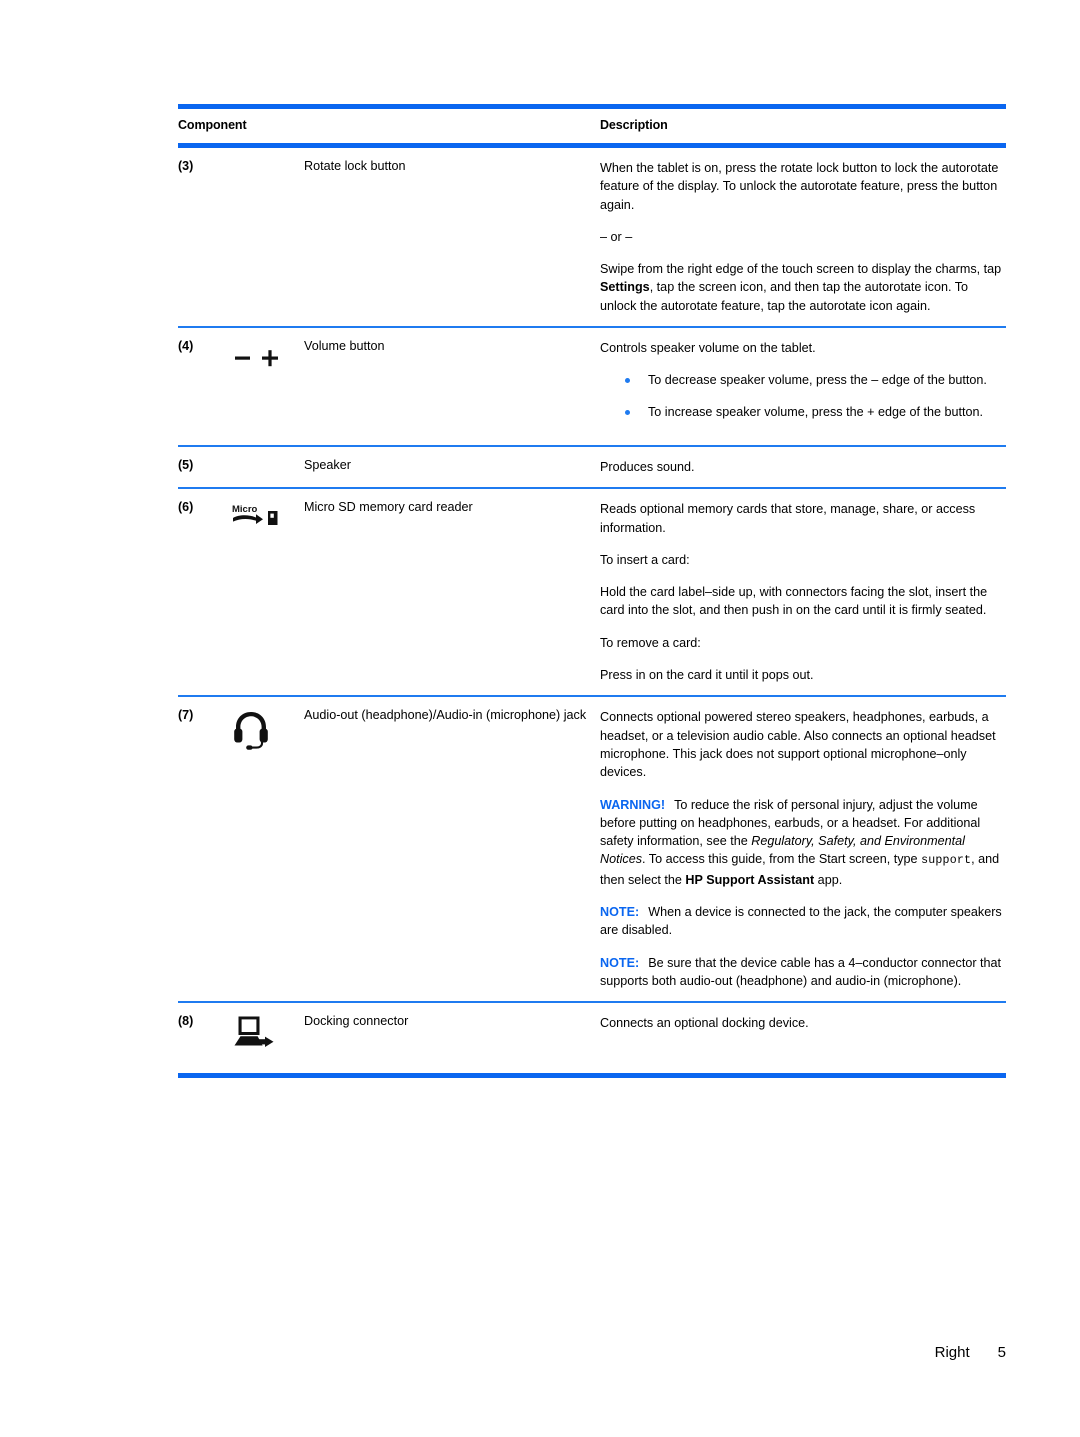 Image resolution: width=1080 pixels, height=1437 pixels. Describe the element at coordinates (625, 287) in the screenshot. I see `settings-keyword: Settings` at that location.